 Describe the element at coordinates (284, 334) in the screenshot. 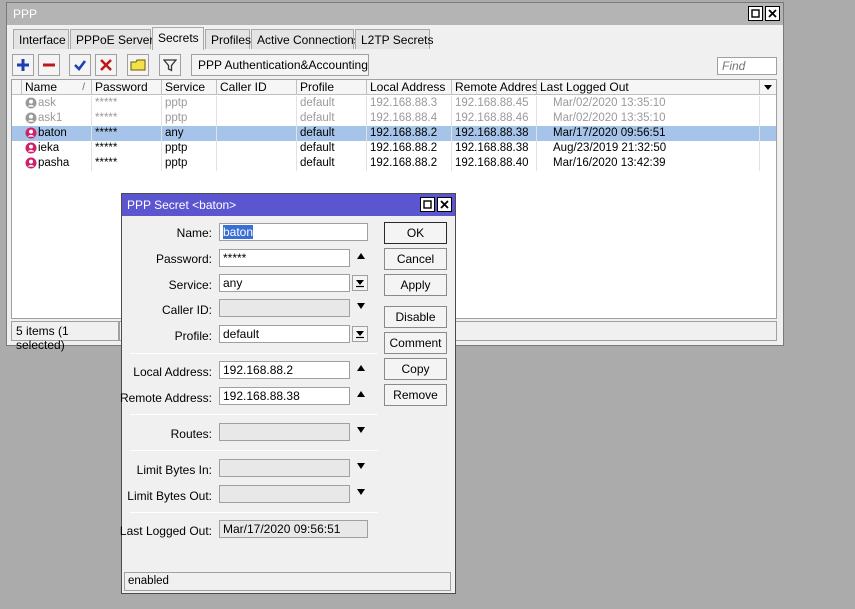

I see `profile-select: default` at that location.